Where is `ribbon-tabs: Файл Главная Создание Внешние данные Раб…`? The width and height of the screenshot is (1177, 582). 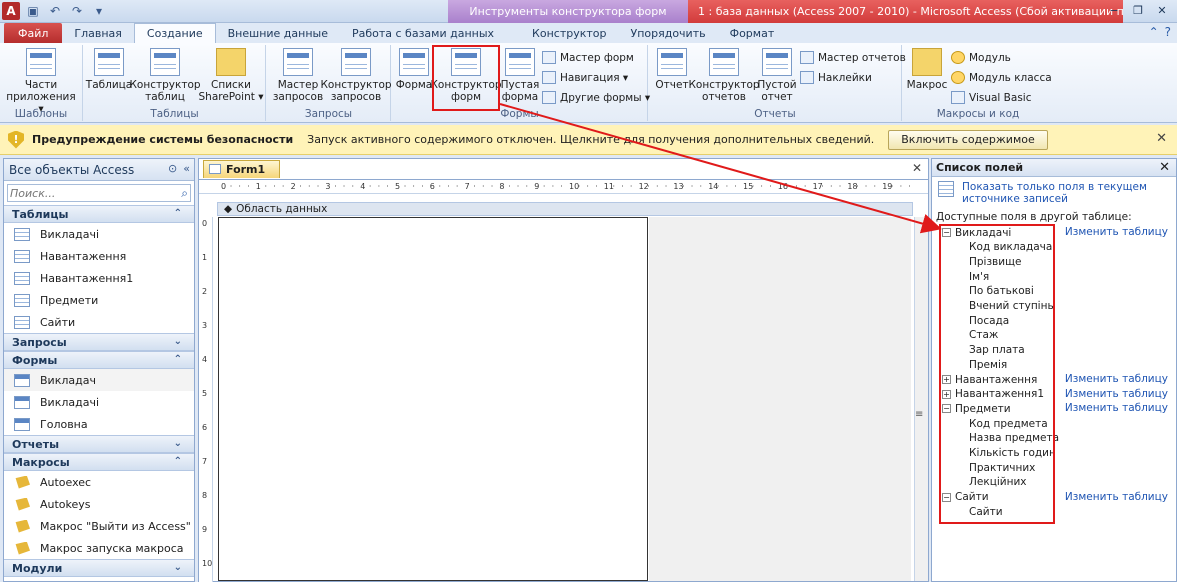 ribbon-tabs: Файл Главная Создание Внешние данные Раб… is located at coordinates (588, 33).